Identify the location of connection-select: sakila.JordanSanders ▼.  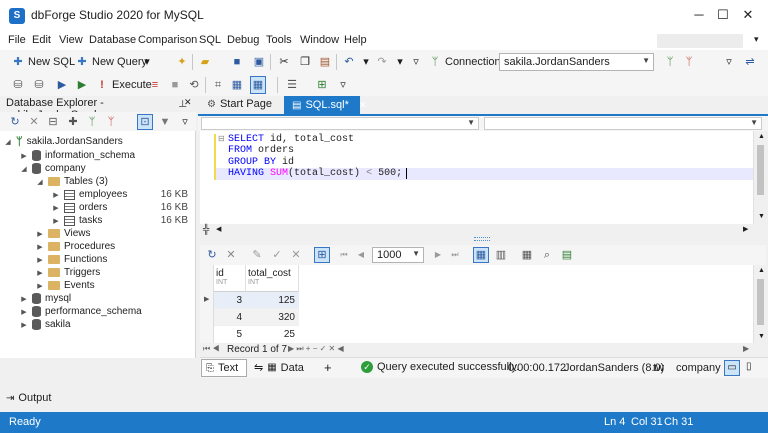
(576, 62).